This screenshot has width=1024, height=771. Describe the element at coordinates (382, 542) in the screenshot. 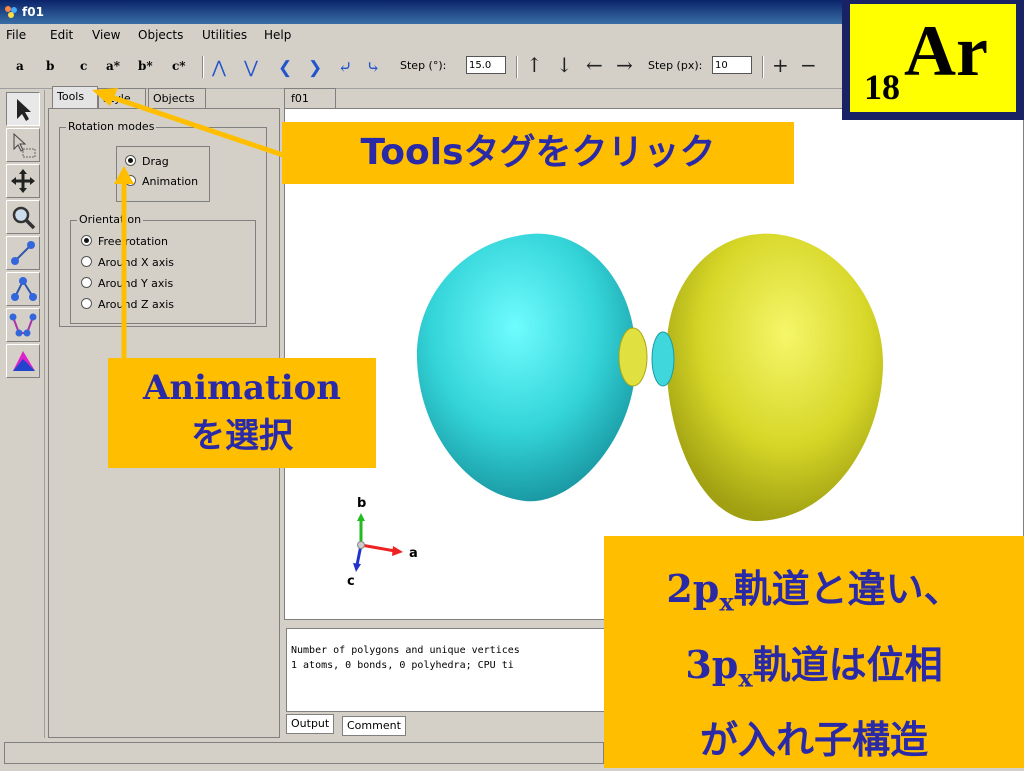

I see `axis-indicator: b a c` at that location.